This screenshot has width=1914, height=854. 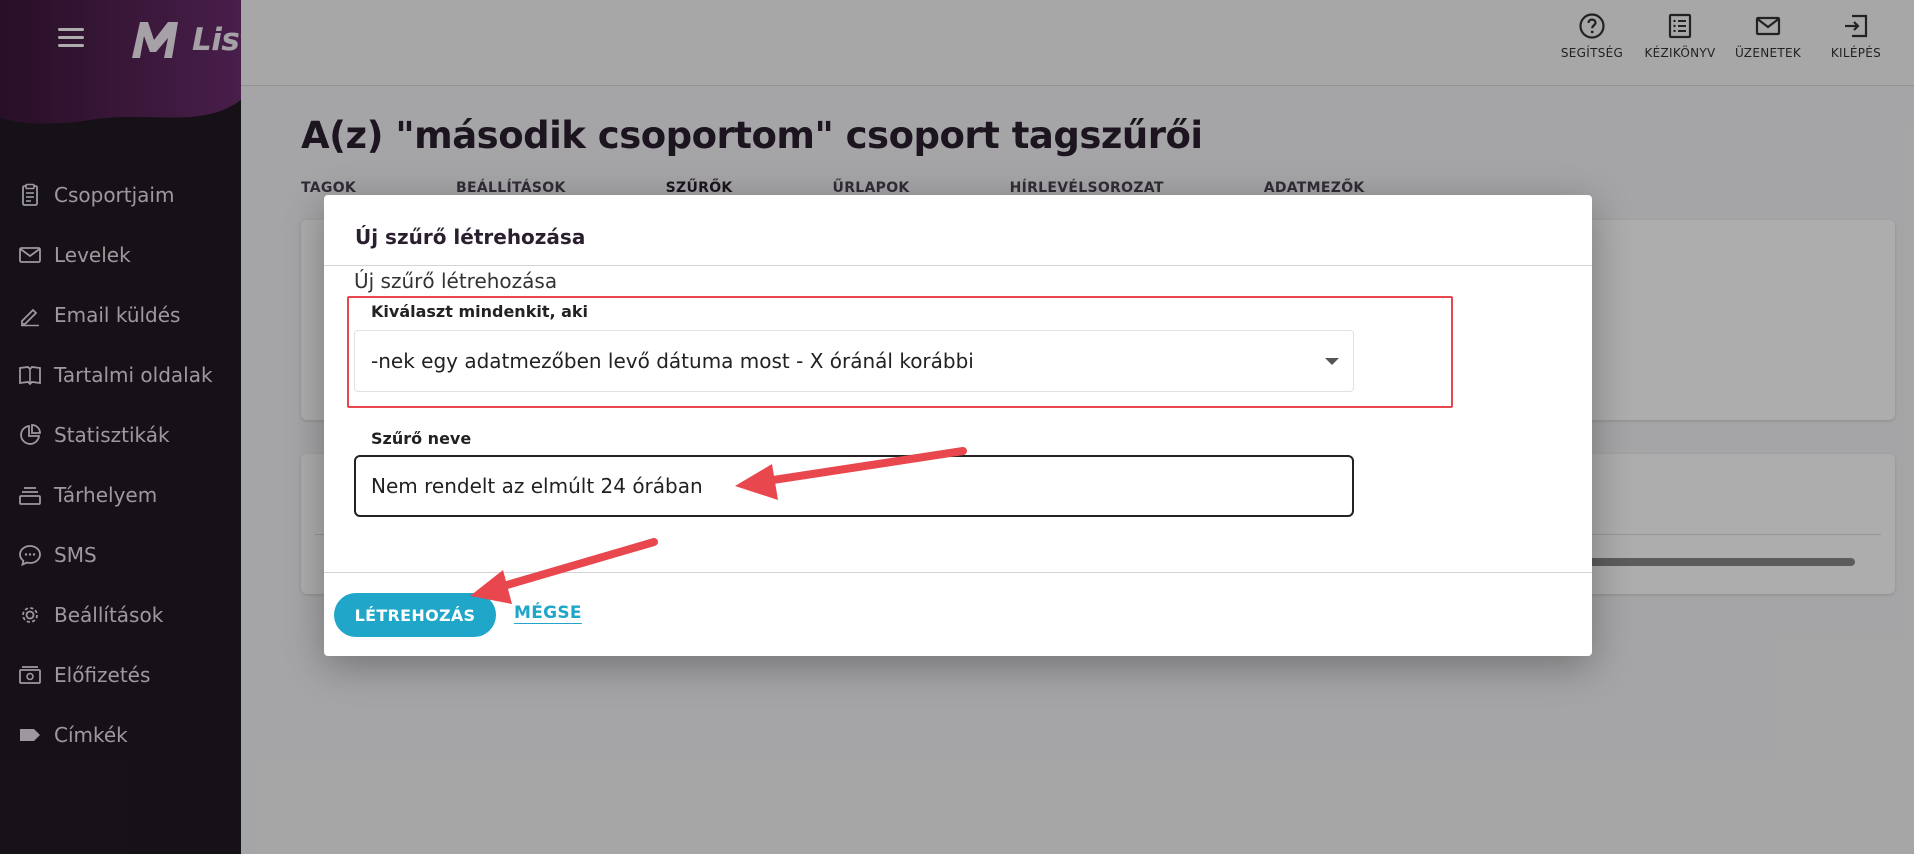 I want to click on dialog-divider, so click(x=958, y=265).